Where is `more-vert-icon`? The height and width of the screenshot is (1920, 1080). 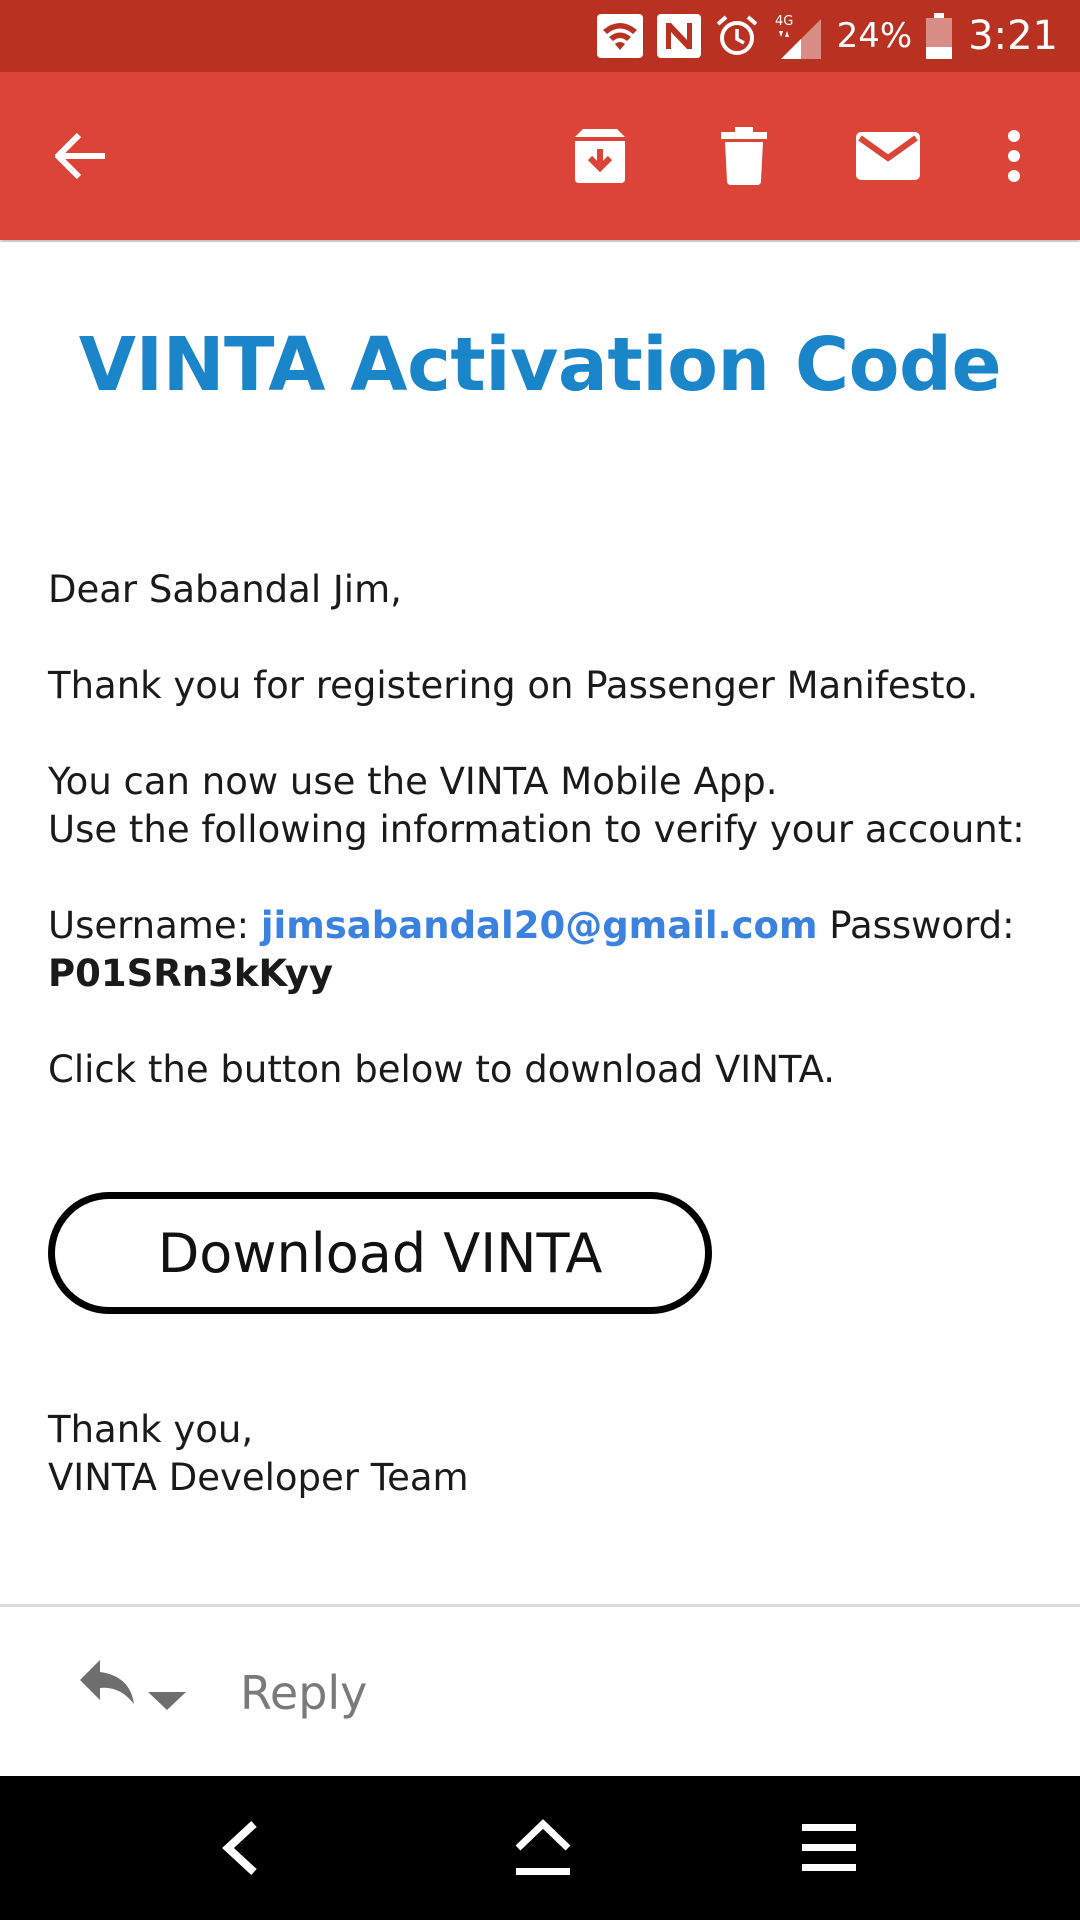 more-vert-icon is located at coordinates (1014, 156).